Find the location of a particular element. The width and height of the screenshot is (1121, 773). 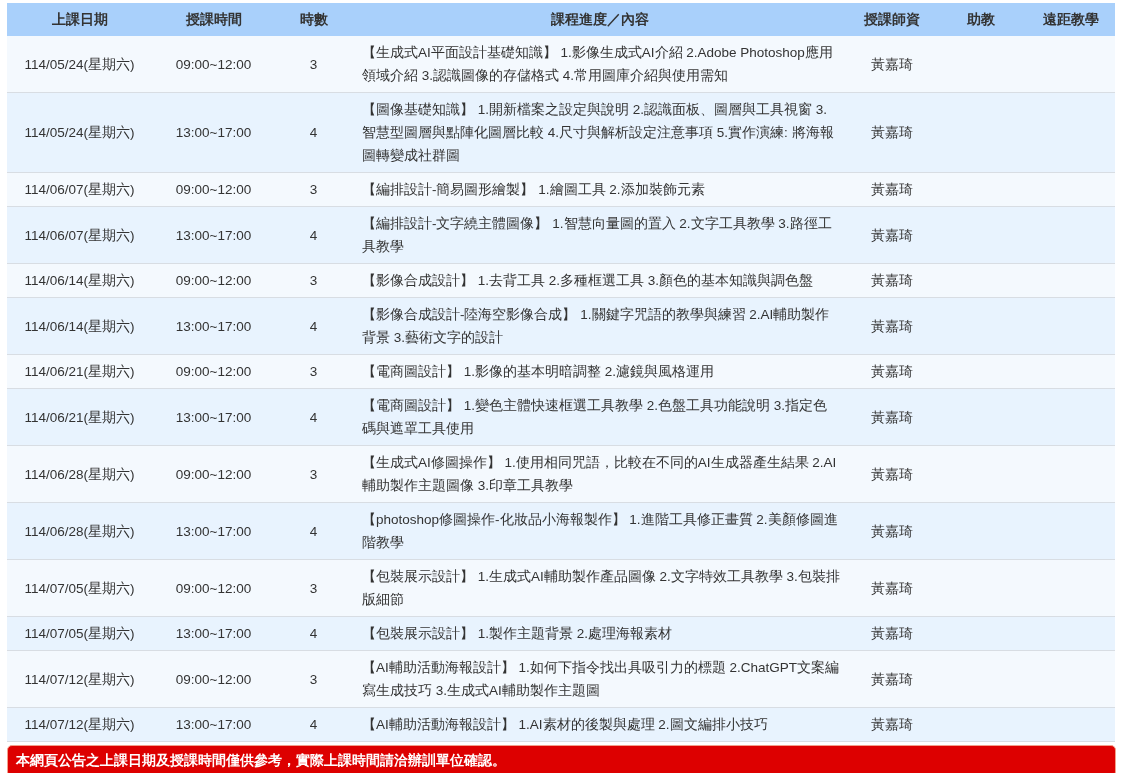

course-content-cell: 【photoshop修圖操作-化妝品小海報製作】 1.進階工具修正畫質 2.美顏修圖進階教學 is located at coordinates (600, 531).